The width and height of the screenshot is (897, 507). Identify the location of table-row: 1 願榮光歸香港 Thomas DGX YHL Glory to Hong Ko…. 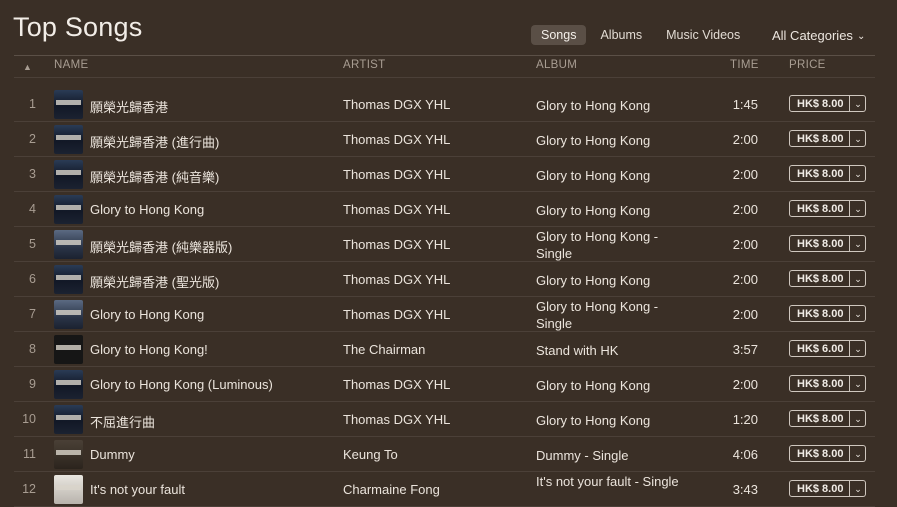
(444, 104).